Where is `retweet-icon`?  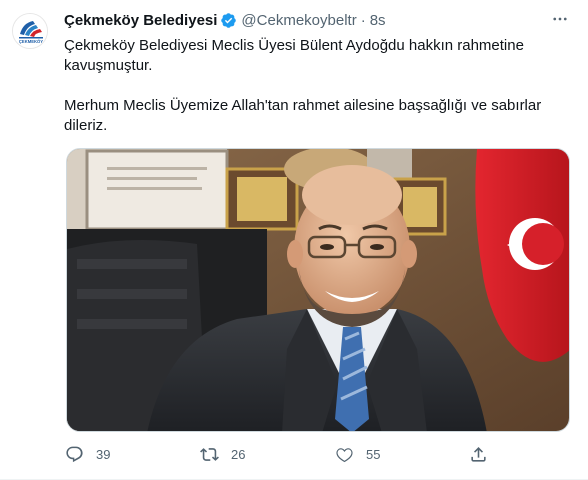
retweet-icon is located at coordinates (209, 454).